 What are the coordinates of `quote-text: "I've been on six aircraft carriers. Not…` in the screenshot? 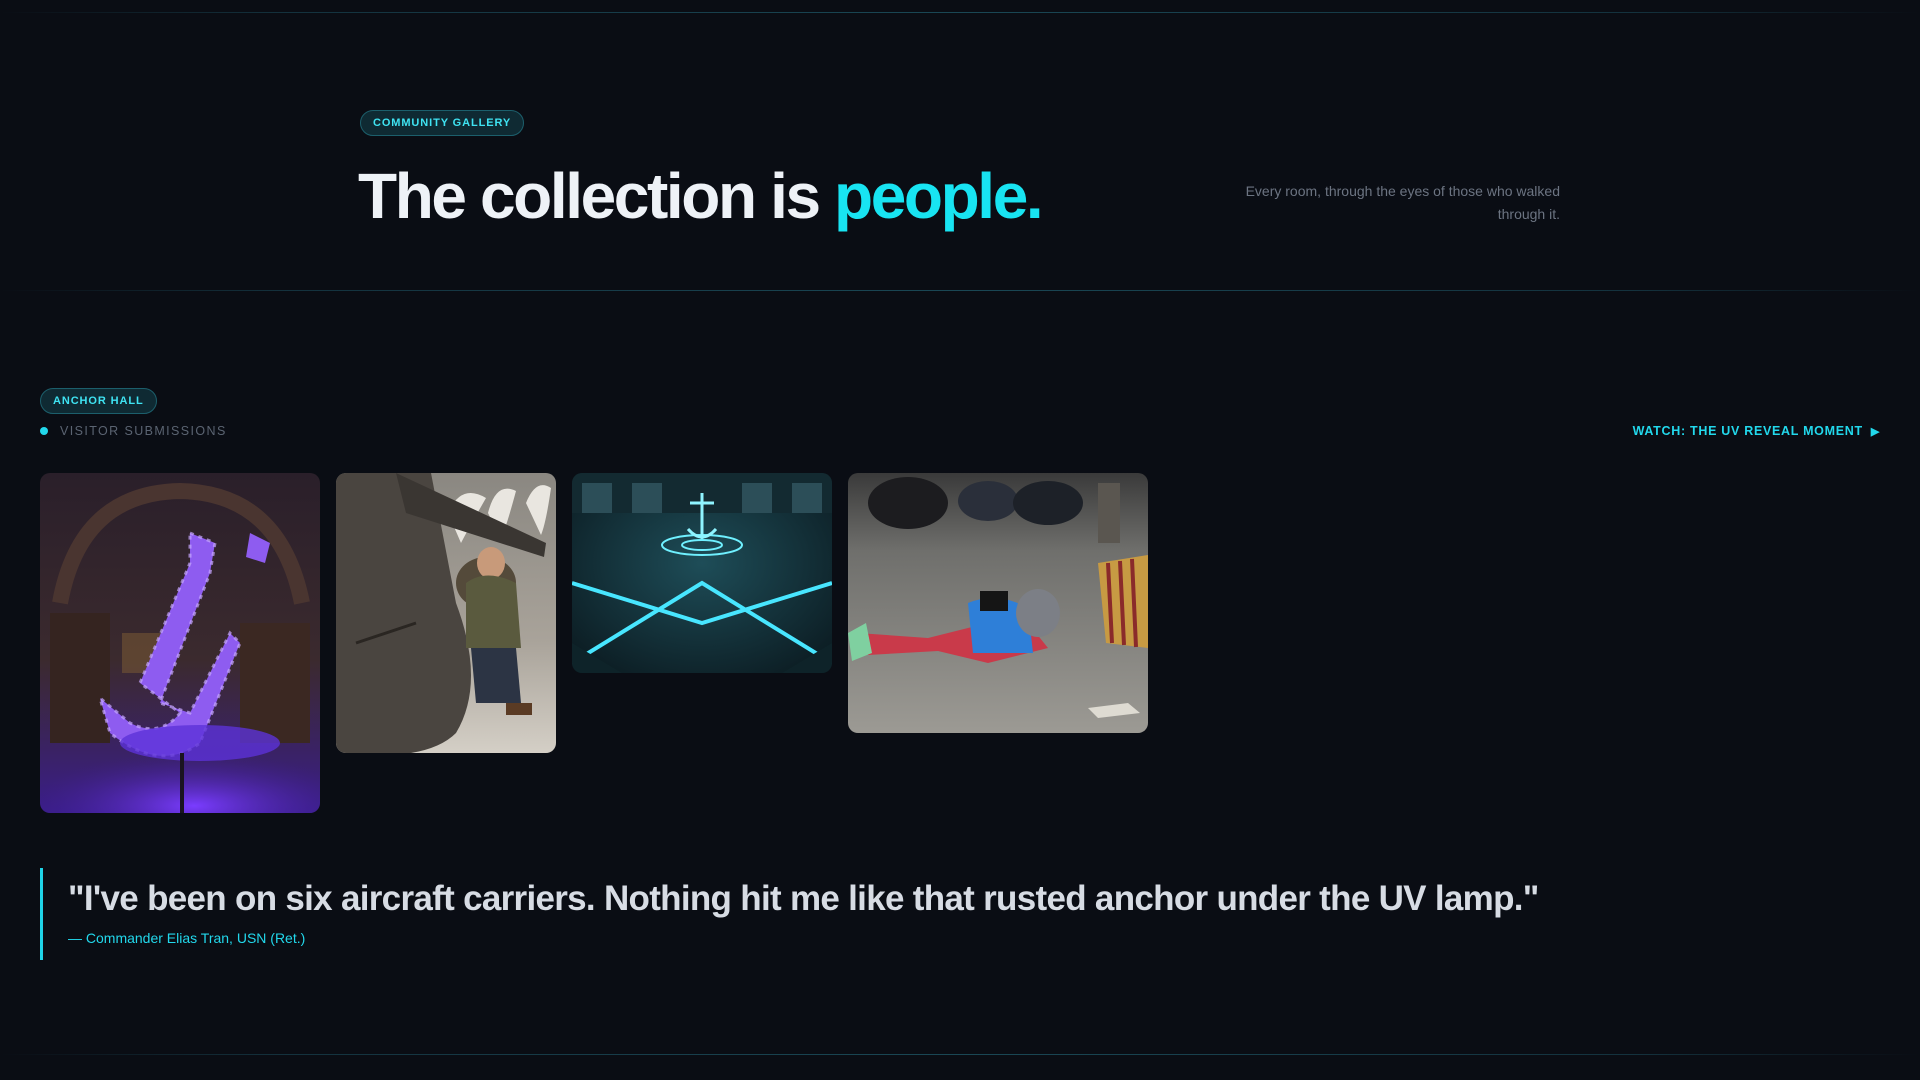 It's located at (803, 898).